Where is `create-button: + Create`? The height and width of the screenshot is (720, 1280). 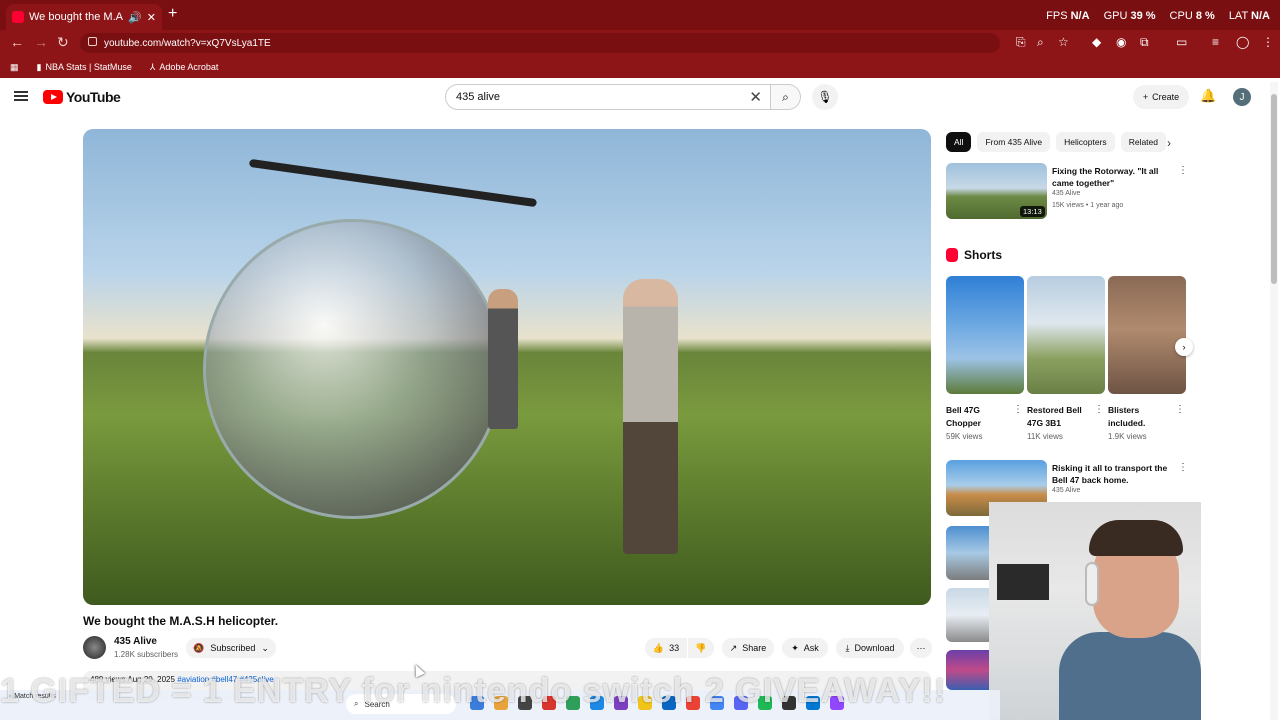 create-button: + Create is located at coordinates (1161, 97).